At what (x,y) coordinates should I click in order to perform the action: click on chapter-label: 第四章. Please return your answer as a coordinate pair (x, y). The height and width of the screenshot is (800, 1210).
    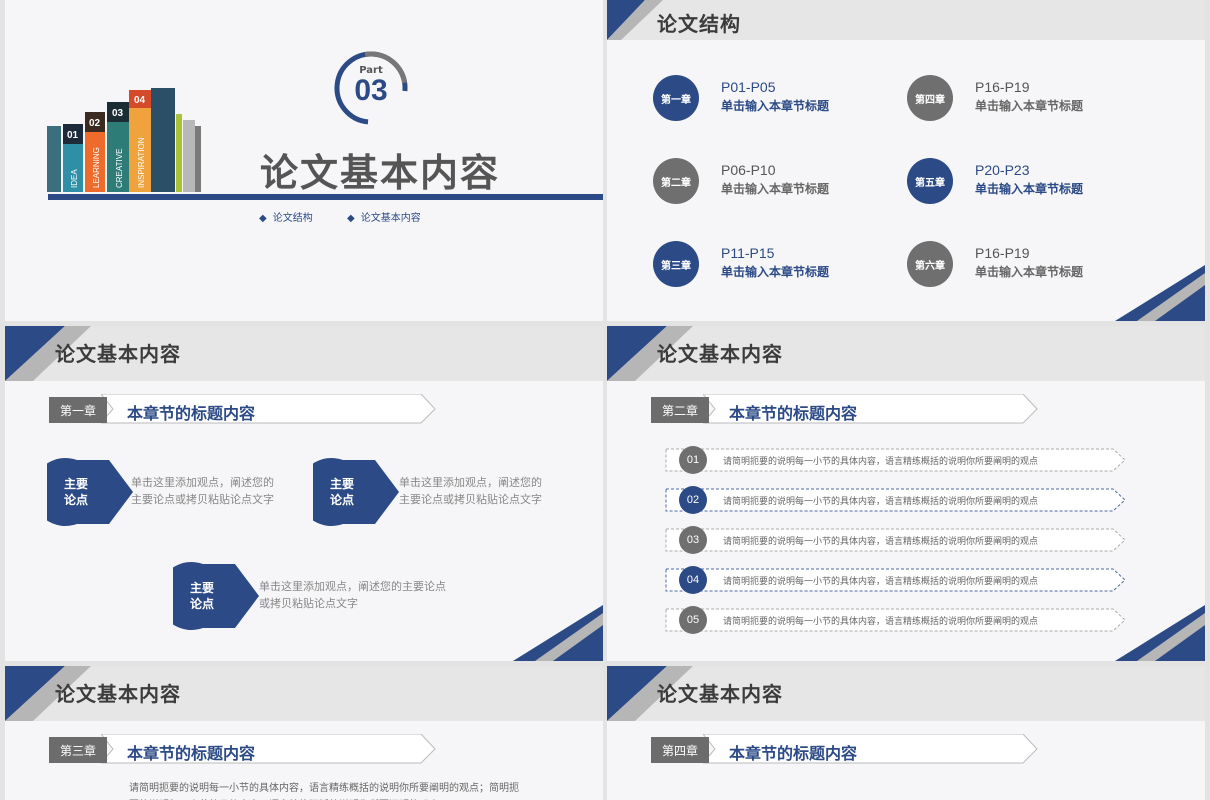
    Looking at the image, I should click on (680, 750).